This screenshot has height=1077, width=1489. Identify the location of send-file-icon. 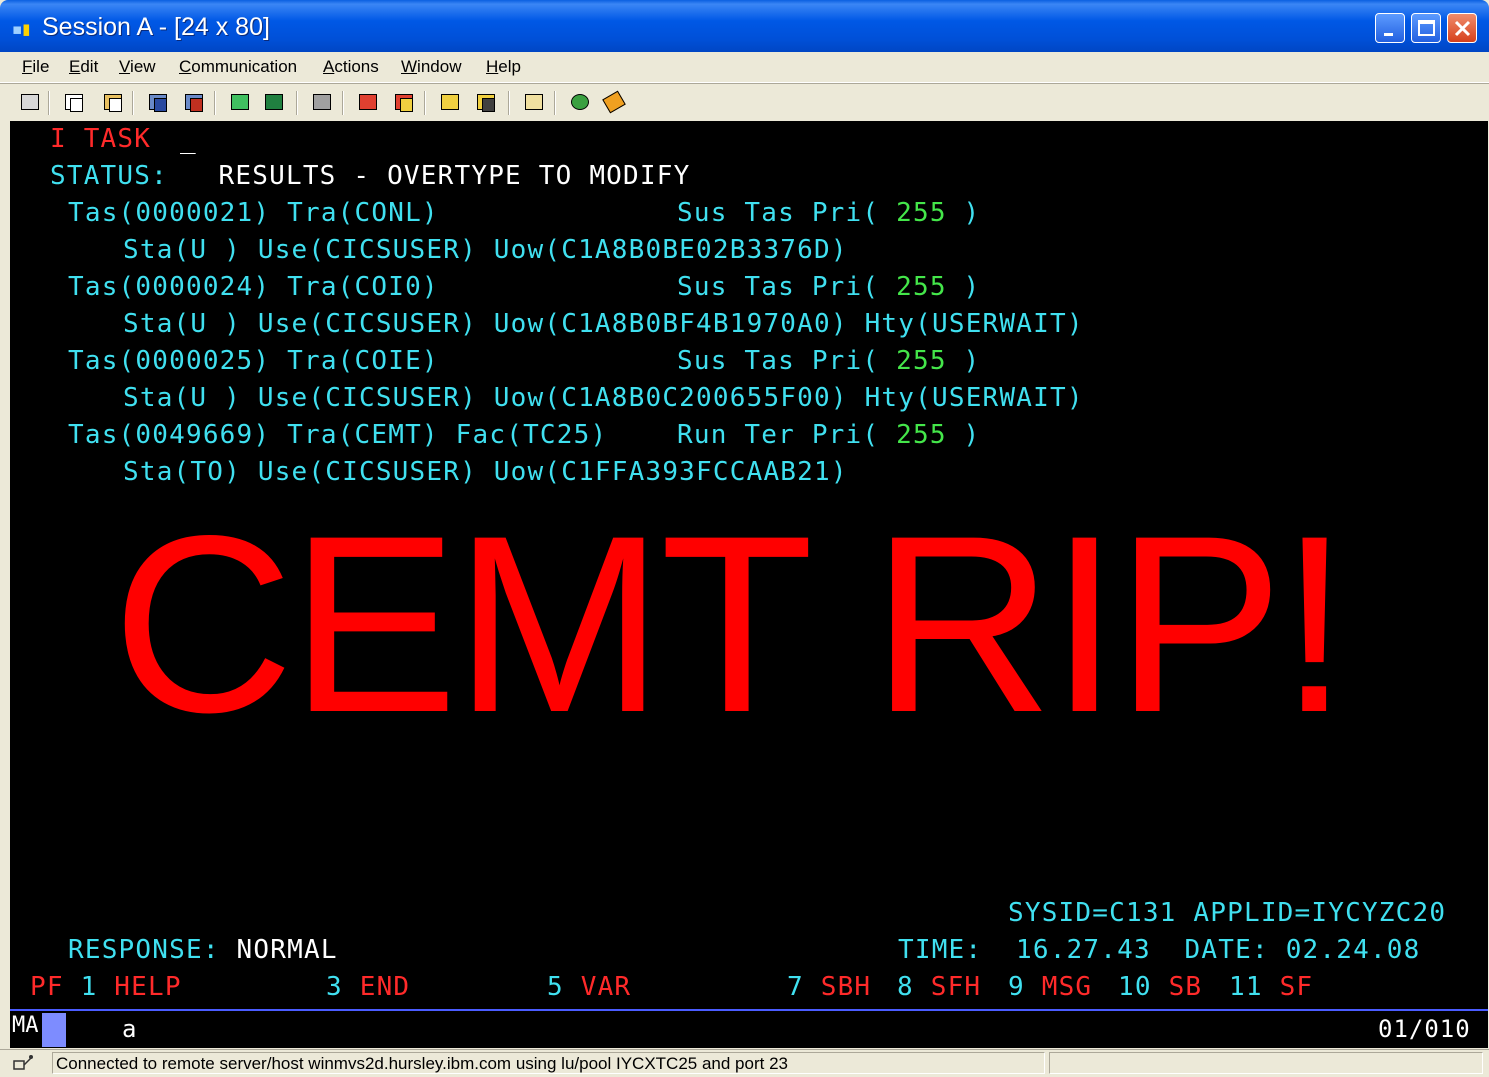
(158, 102).